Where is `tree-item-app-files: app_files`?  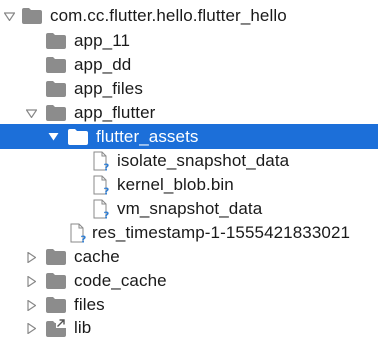
tree-item-app-files: app_files is located at coordinates (189, 89).